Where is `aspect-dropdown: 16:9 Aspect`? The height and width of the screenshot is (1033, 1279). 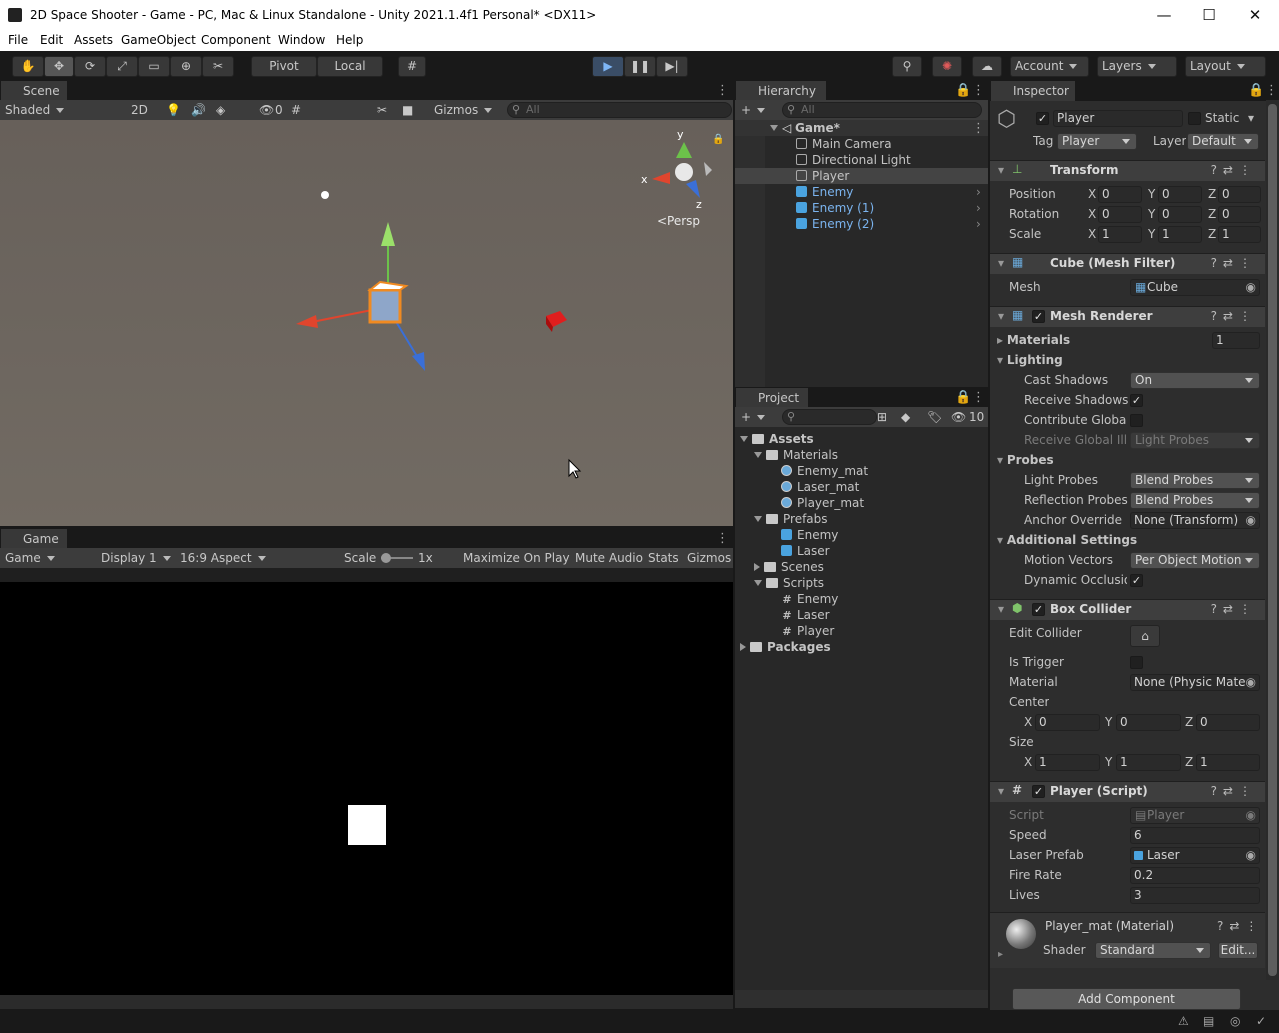 aspect-dropdown: 16:9 Aspect is located at coordinates (256, 558).